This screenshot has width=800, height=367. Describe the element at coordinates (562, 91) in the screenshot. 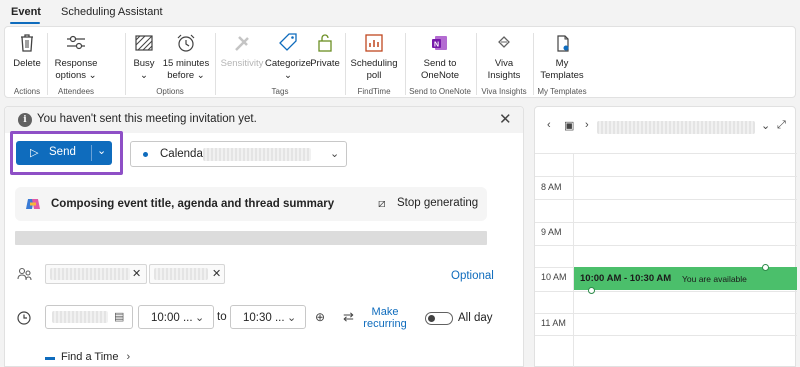

I see `group-label-my-templates: My Templates` at that location.